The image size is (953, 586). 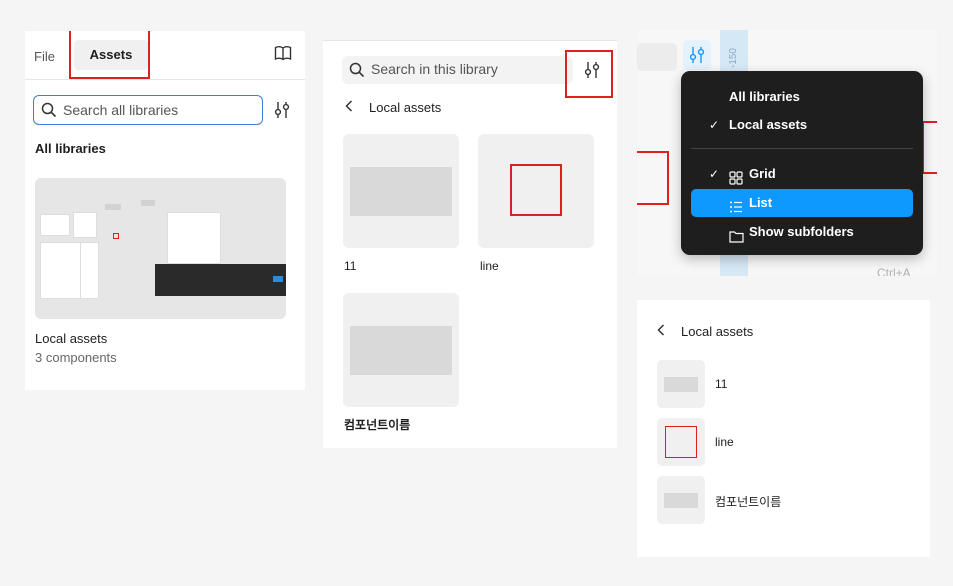 What do you see at coordinates (733, 58) in the screenshot?
I see `ruler-label: -150` at bounding box center [733, 58].